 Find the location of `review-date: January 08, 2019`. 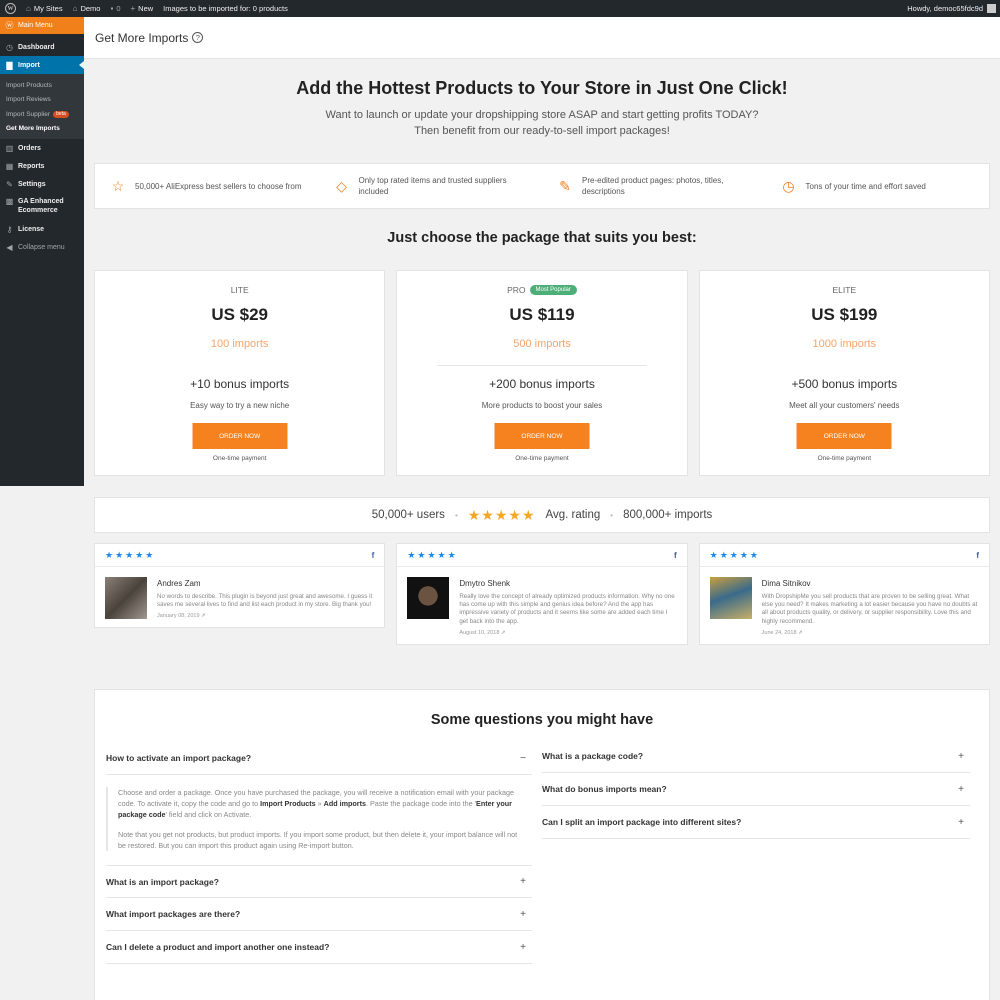

review-date: January 08, 2019 is located at coordinates (178, 616).